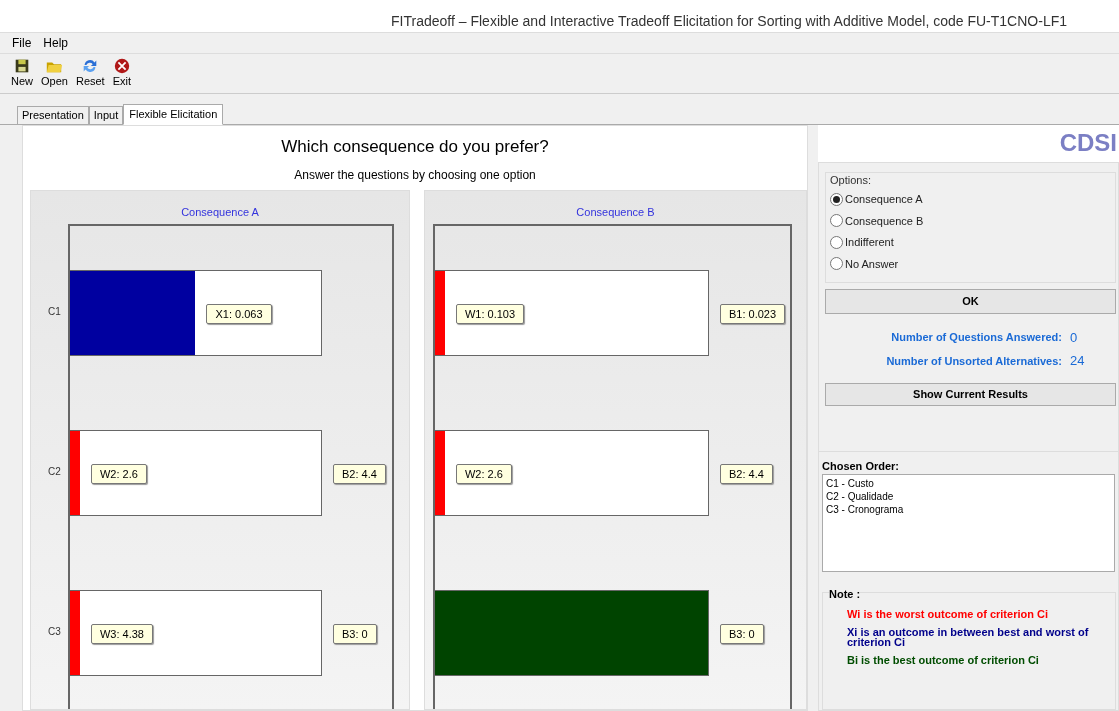 Image resolution: width=1119 pixels, height=711 pixels. I want to click on value-label: X1: 0.063, so click(239, 313).